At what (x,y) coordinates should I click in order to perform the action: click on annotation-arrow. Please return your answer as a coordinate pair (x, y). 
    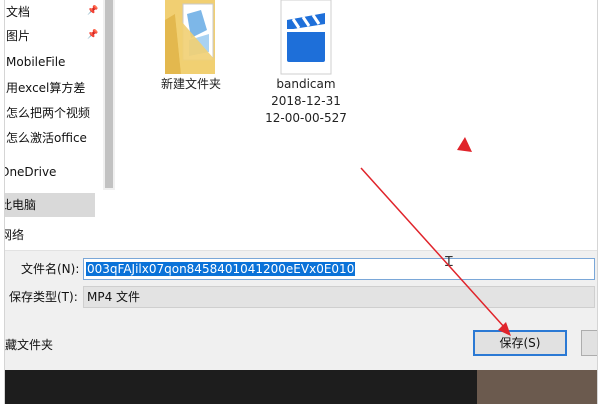
    Looking at the image, I should click on (433, 248).